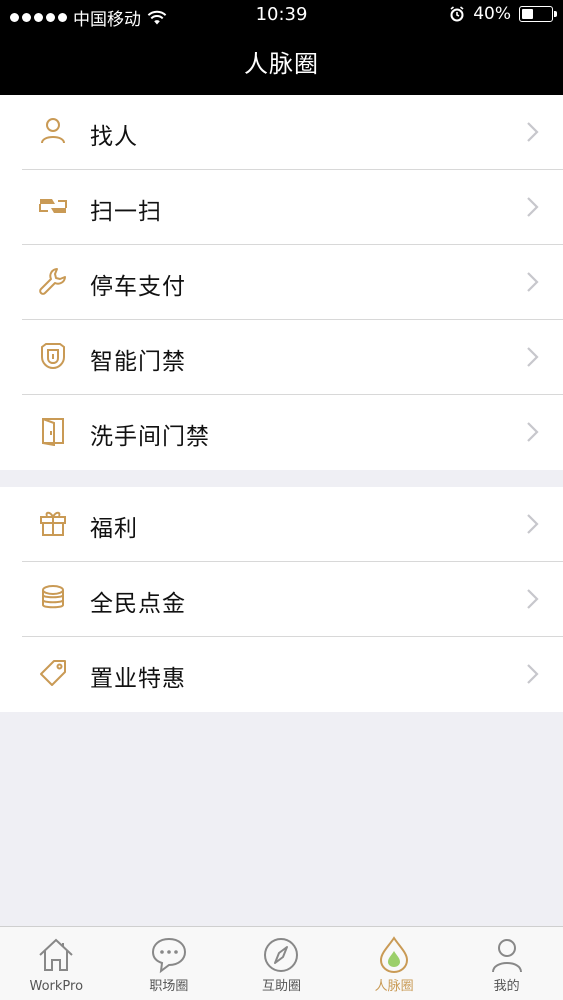 The width and height of the screenshot is (563, 1000). Describe the element at coordinates (281, 524) in the screenshot. I see `menu-item-welfare: 福利` at that location.